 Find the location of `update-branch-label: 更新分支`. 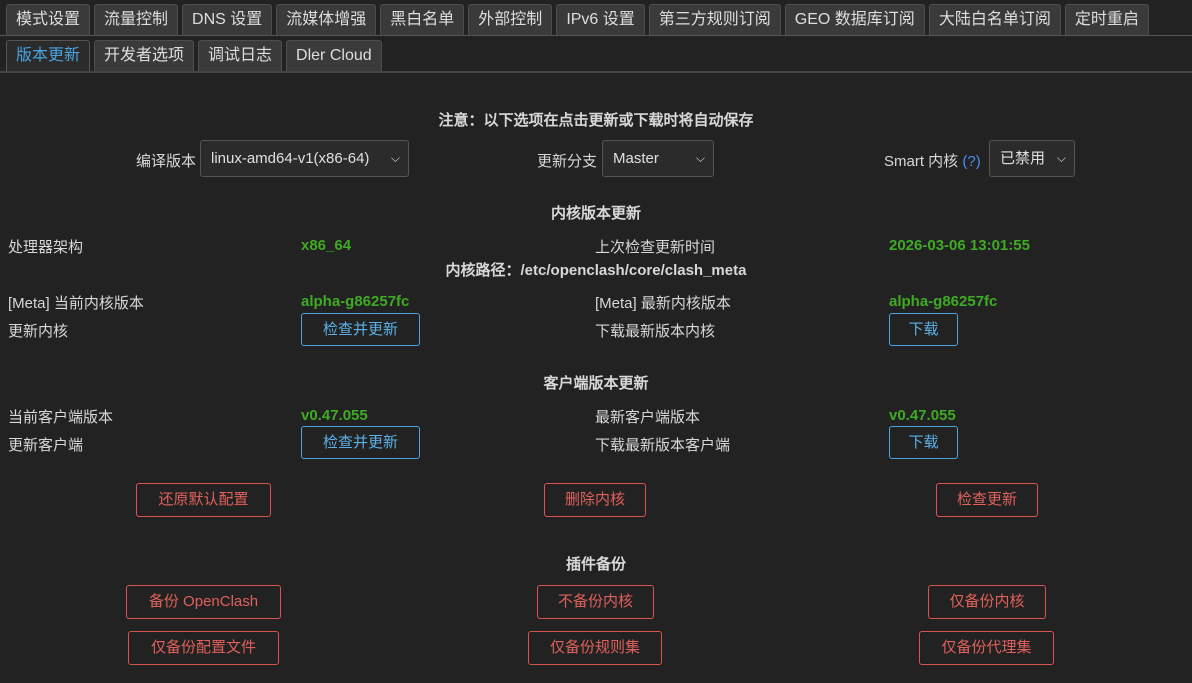

update-branch-label: 更新分支 is located at coordinates (567, 161).